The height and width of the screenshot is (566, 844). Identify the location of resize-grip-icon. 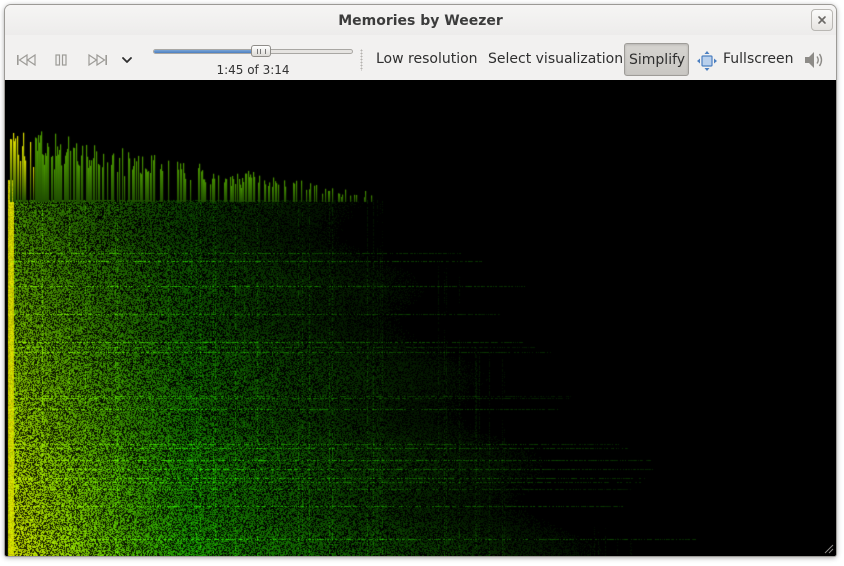
(828, 548).